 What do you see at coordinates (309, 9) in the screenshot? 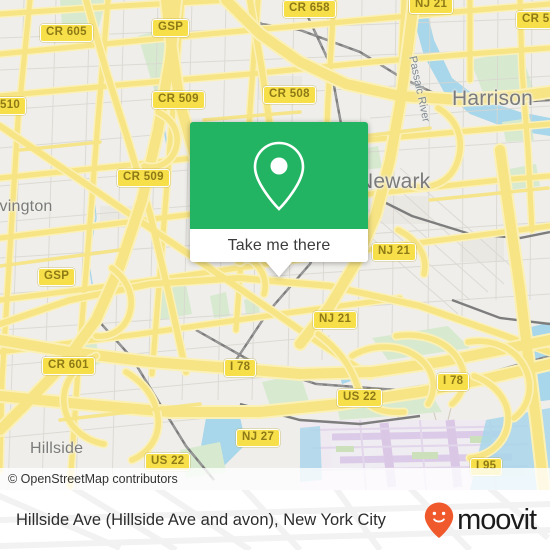
I see `shield-cr-658: CR 658` at bounding box center [309, 9].